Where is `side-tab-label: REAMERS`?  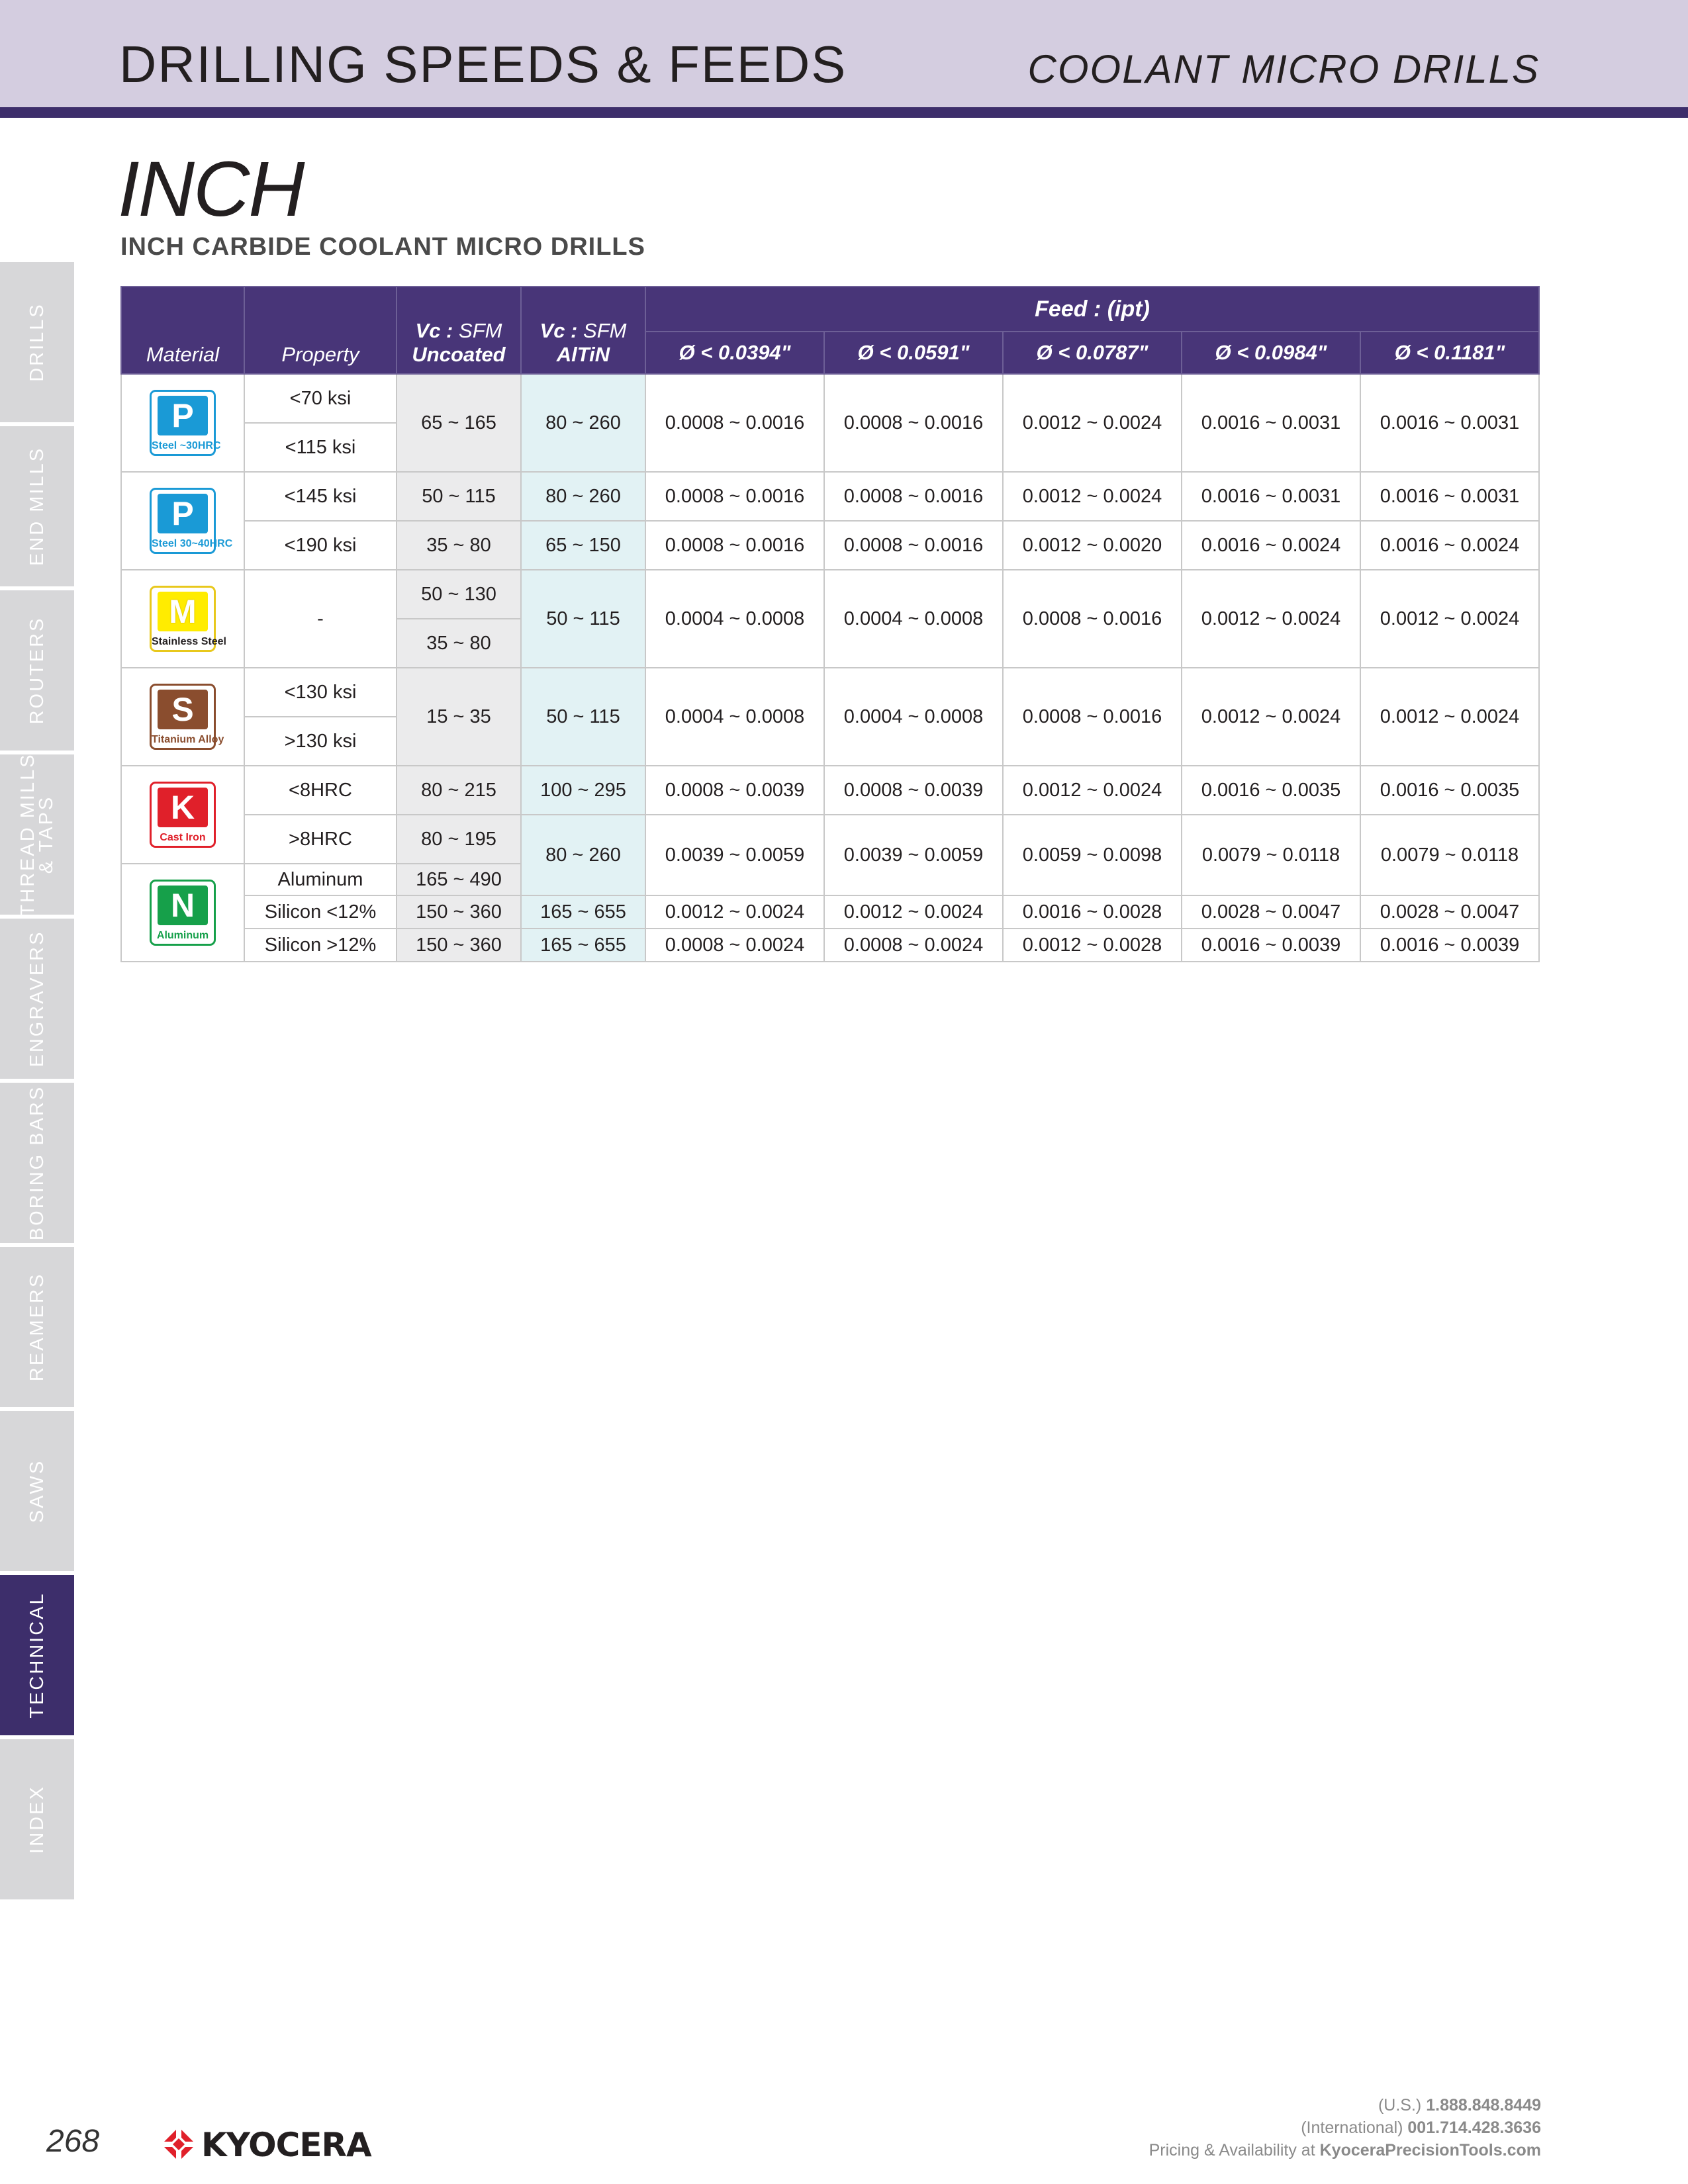 side-tab-label: REAMERS is located at coordinates (37, 1327).